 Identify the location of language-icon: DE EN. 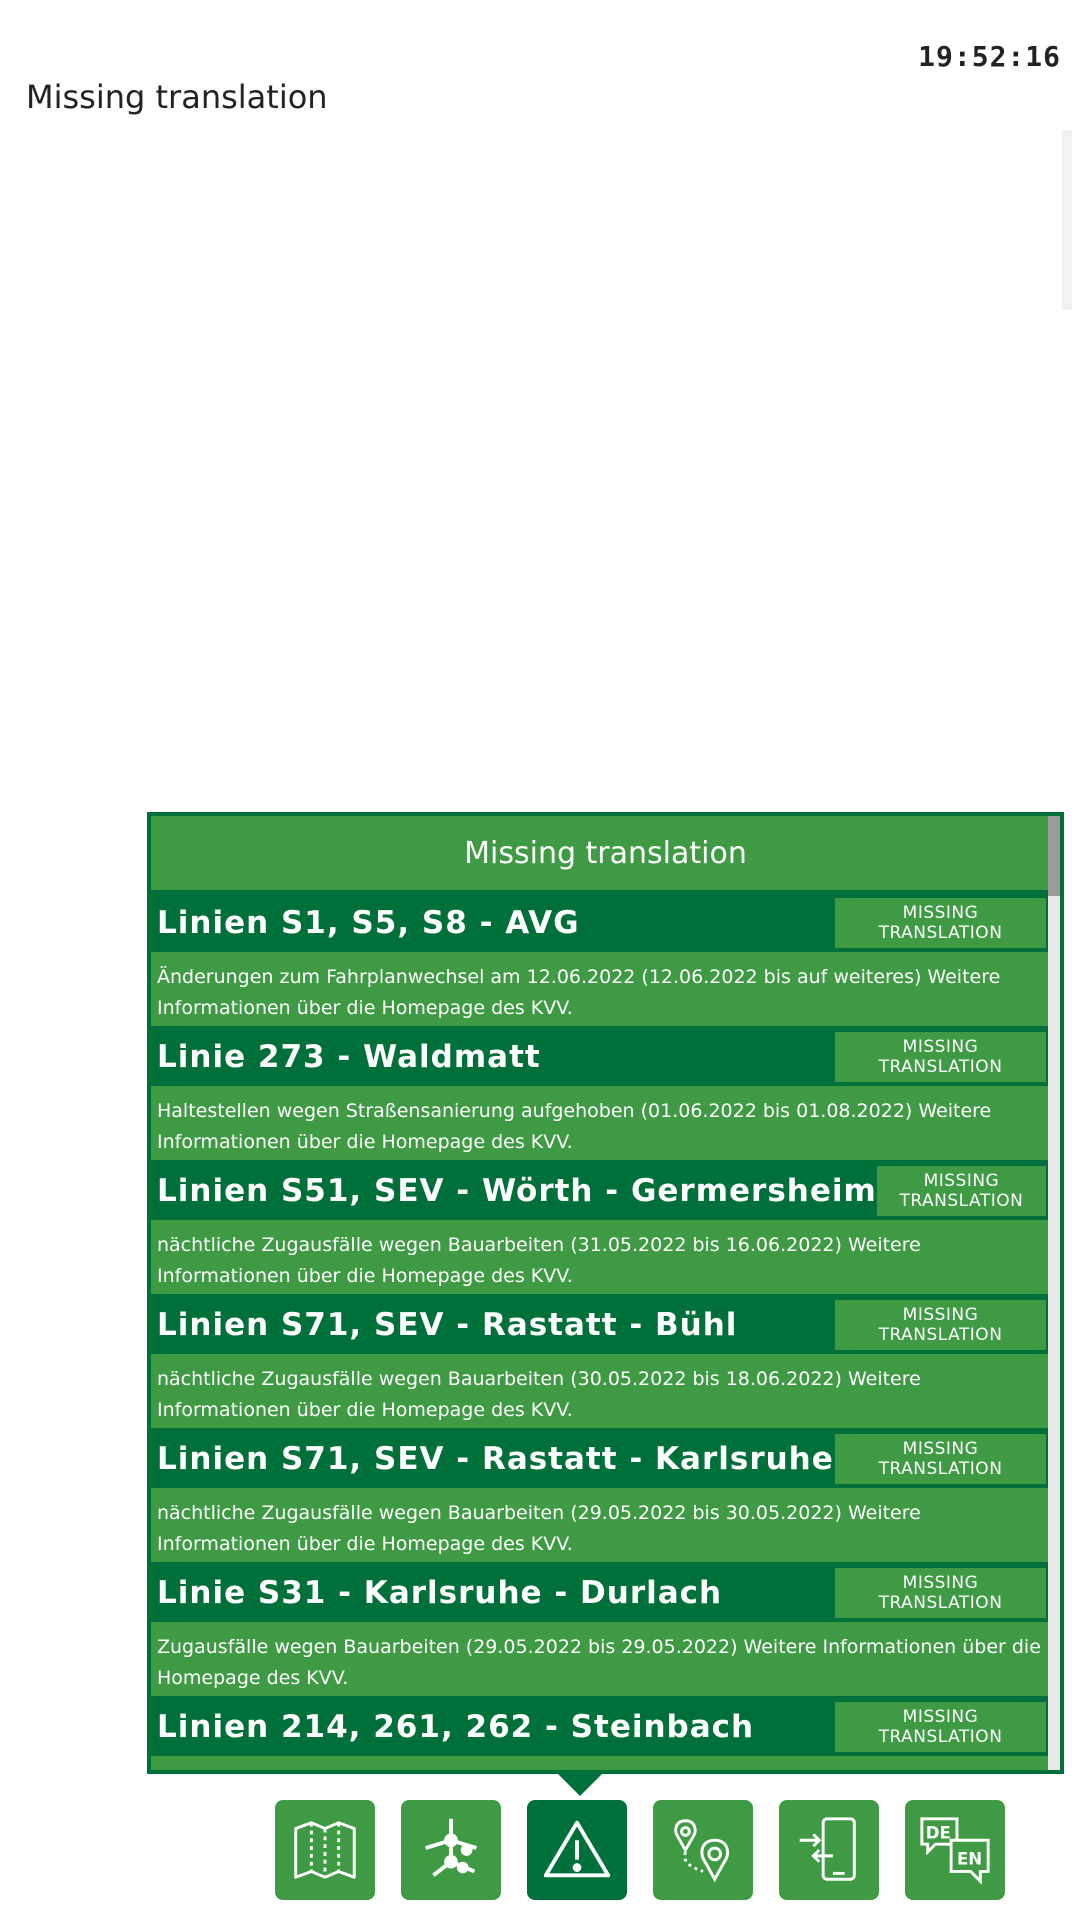
(955, 1851).